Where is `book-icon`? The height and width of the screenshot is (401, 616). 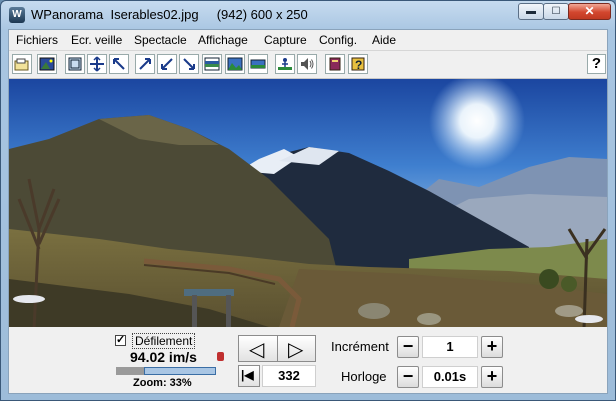
book-icon is located at coordinates (335, 64).